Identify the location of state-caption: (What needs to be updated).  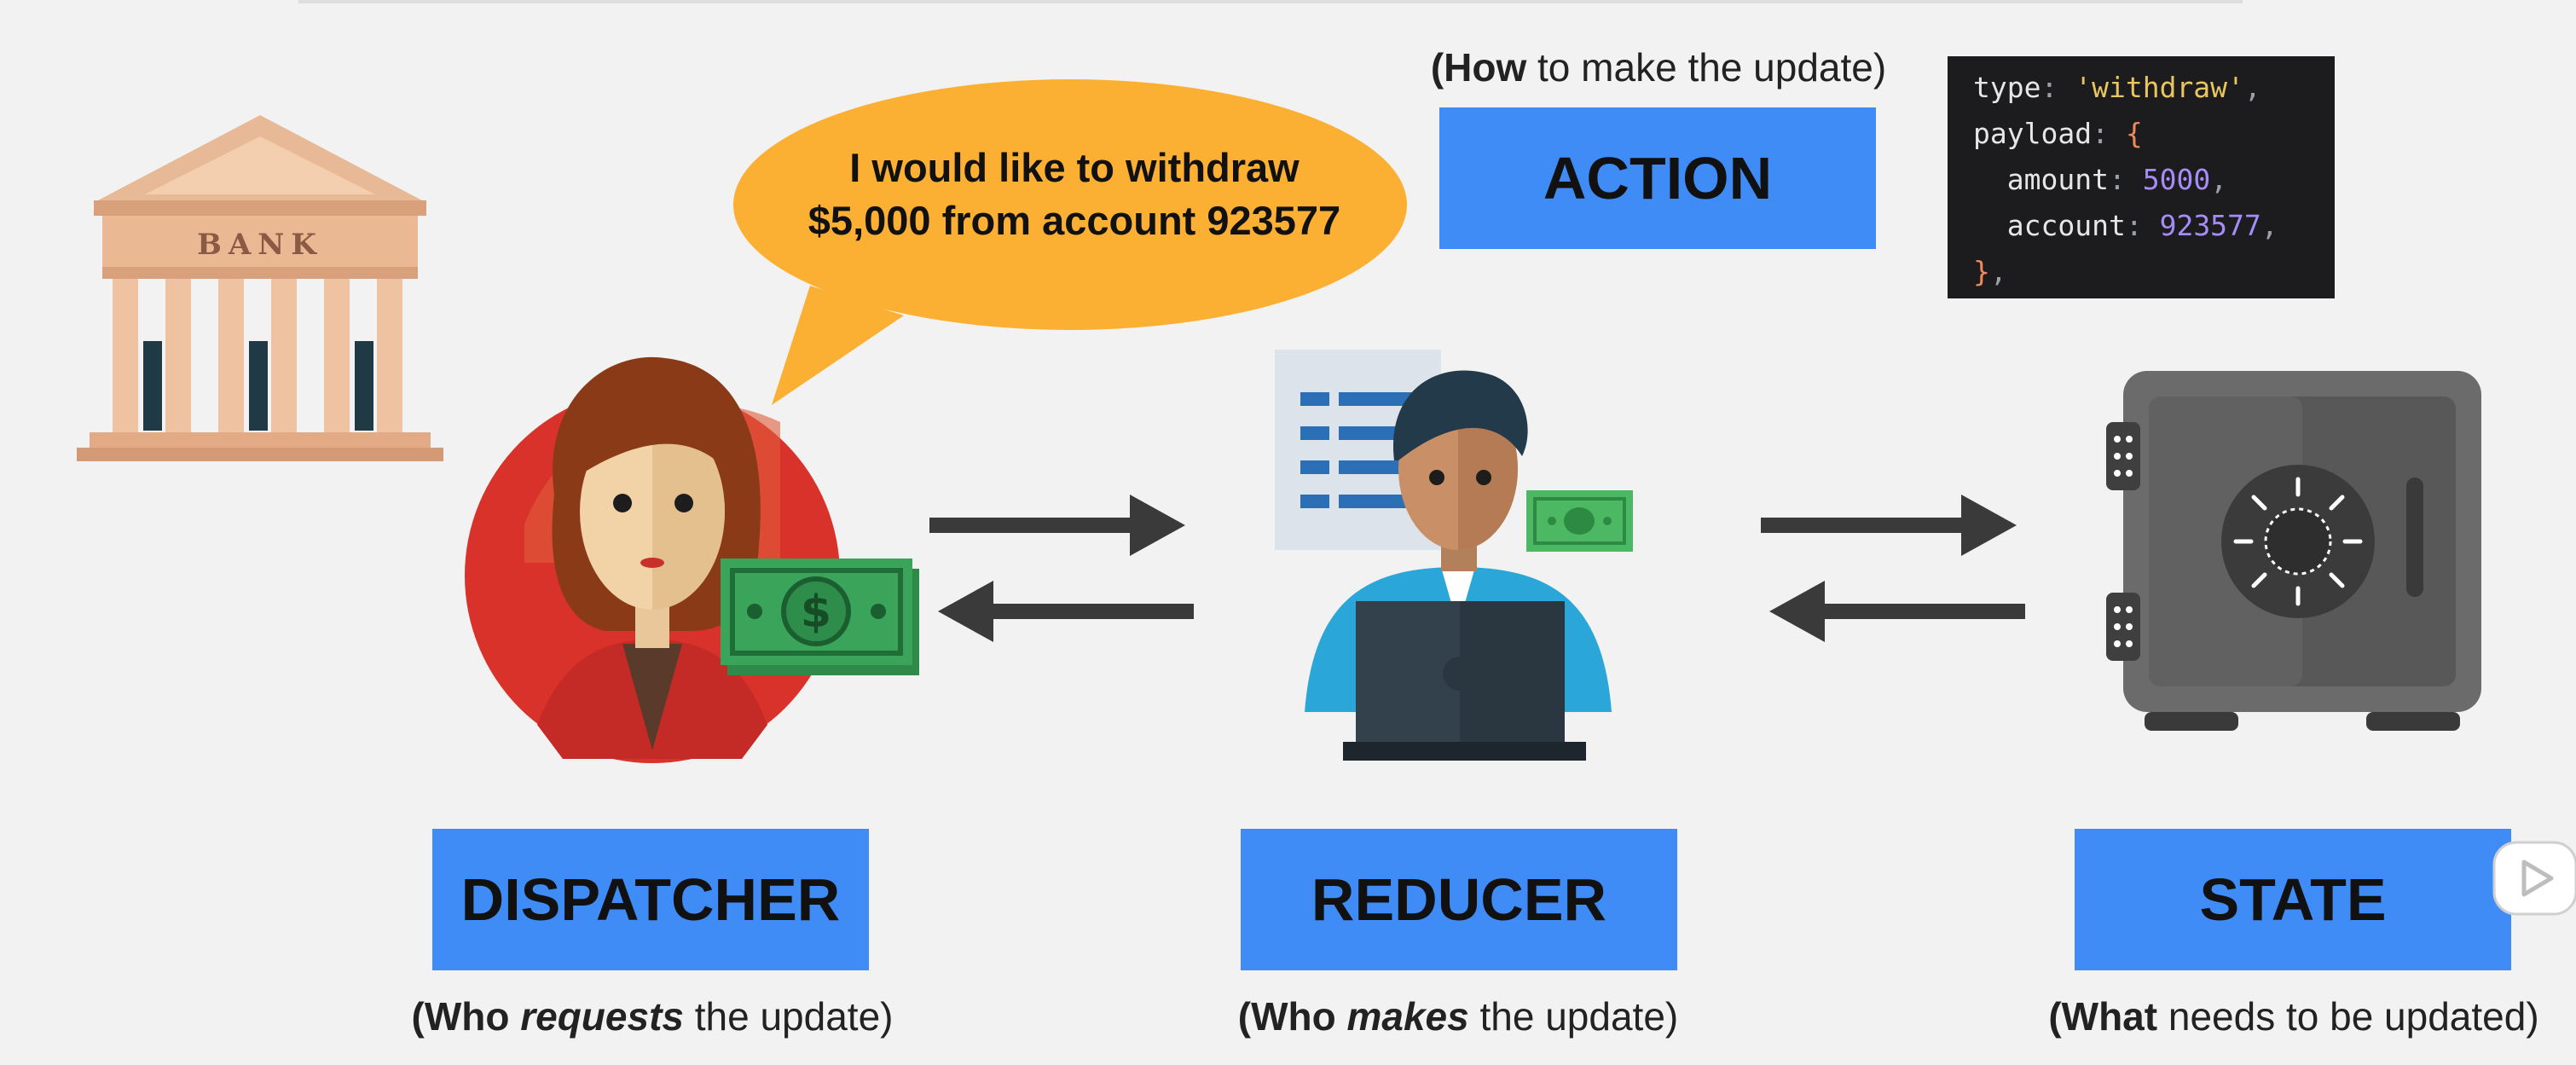
(2293, 1016).